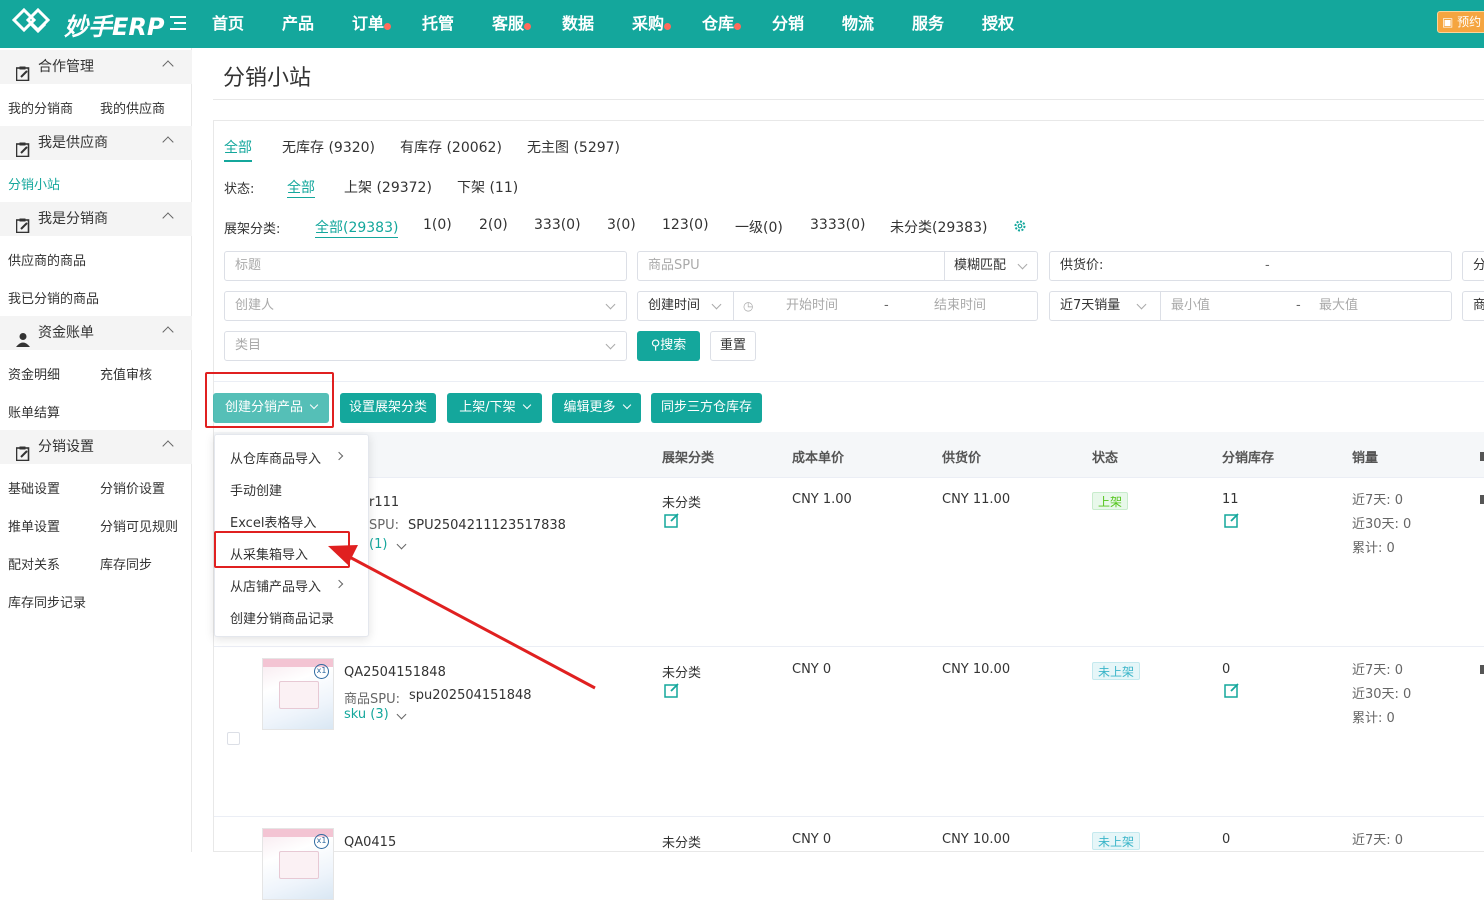  I want to click on cut-off-filter: 分, so click(1473, 266).